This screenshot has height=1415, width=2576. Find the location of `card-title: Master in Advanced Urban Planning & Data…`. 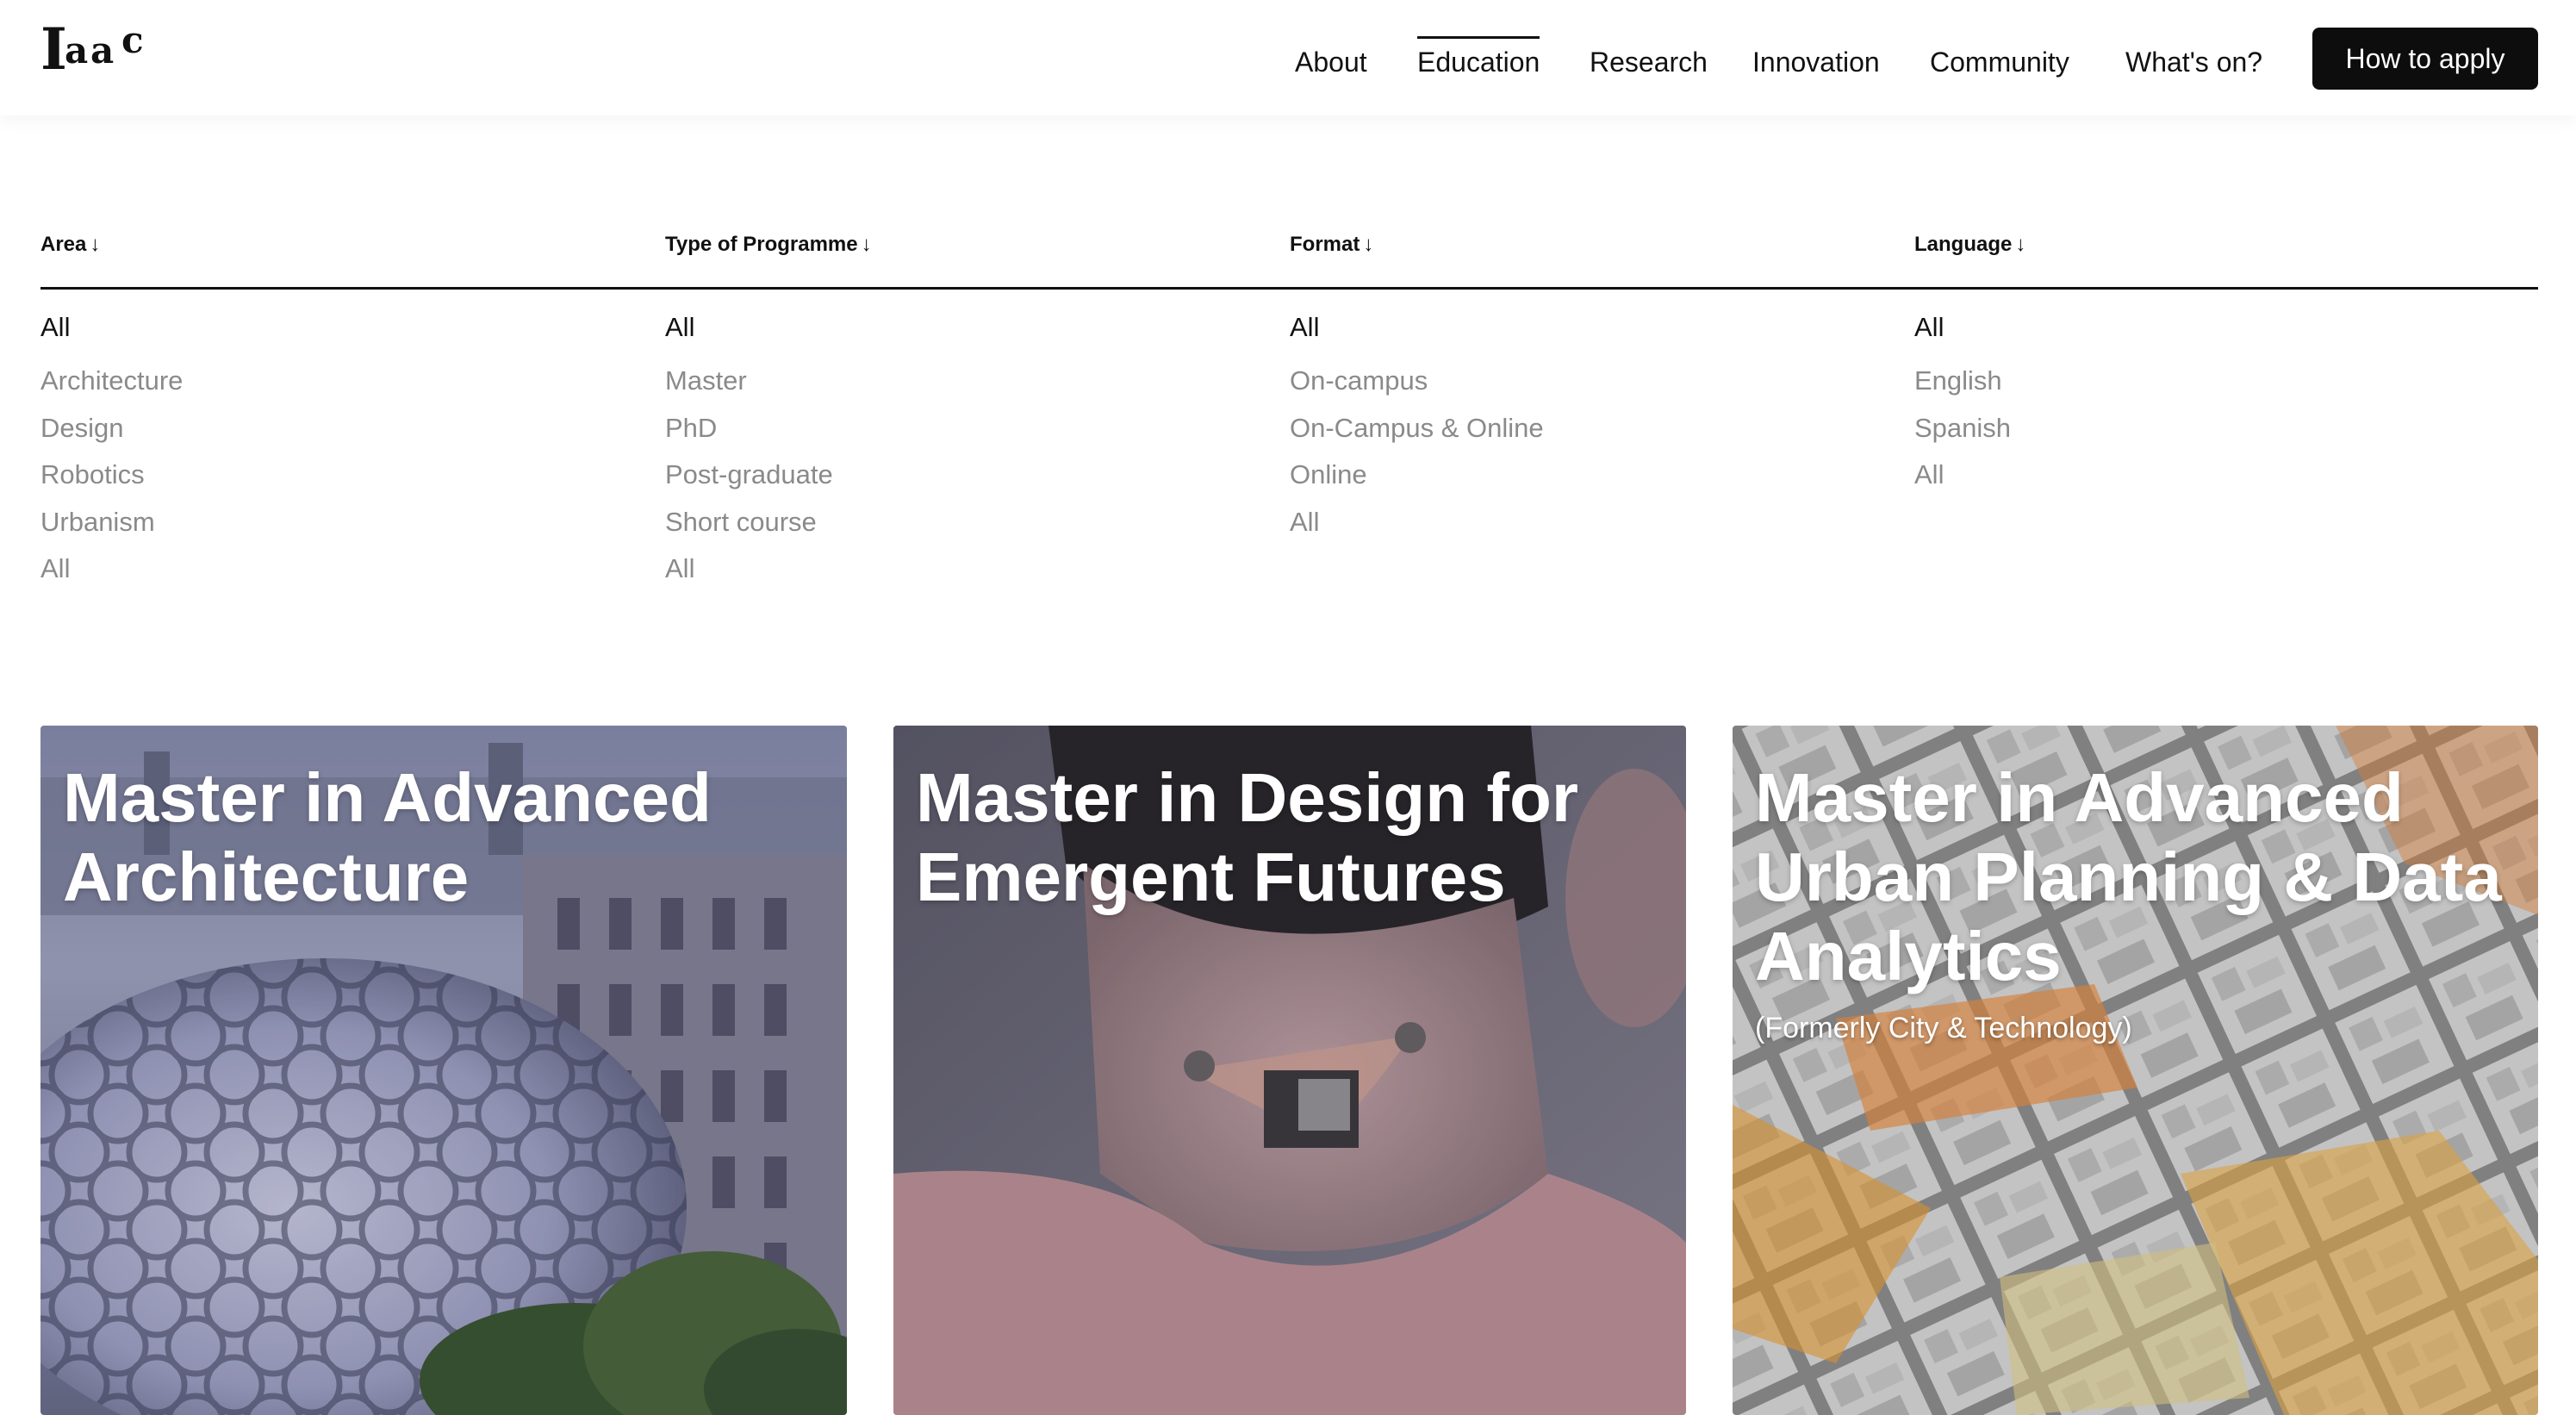

card-title: Master in Advanced Urban Planning & Data… is located at coordinates (2129, 876).